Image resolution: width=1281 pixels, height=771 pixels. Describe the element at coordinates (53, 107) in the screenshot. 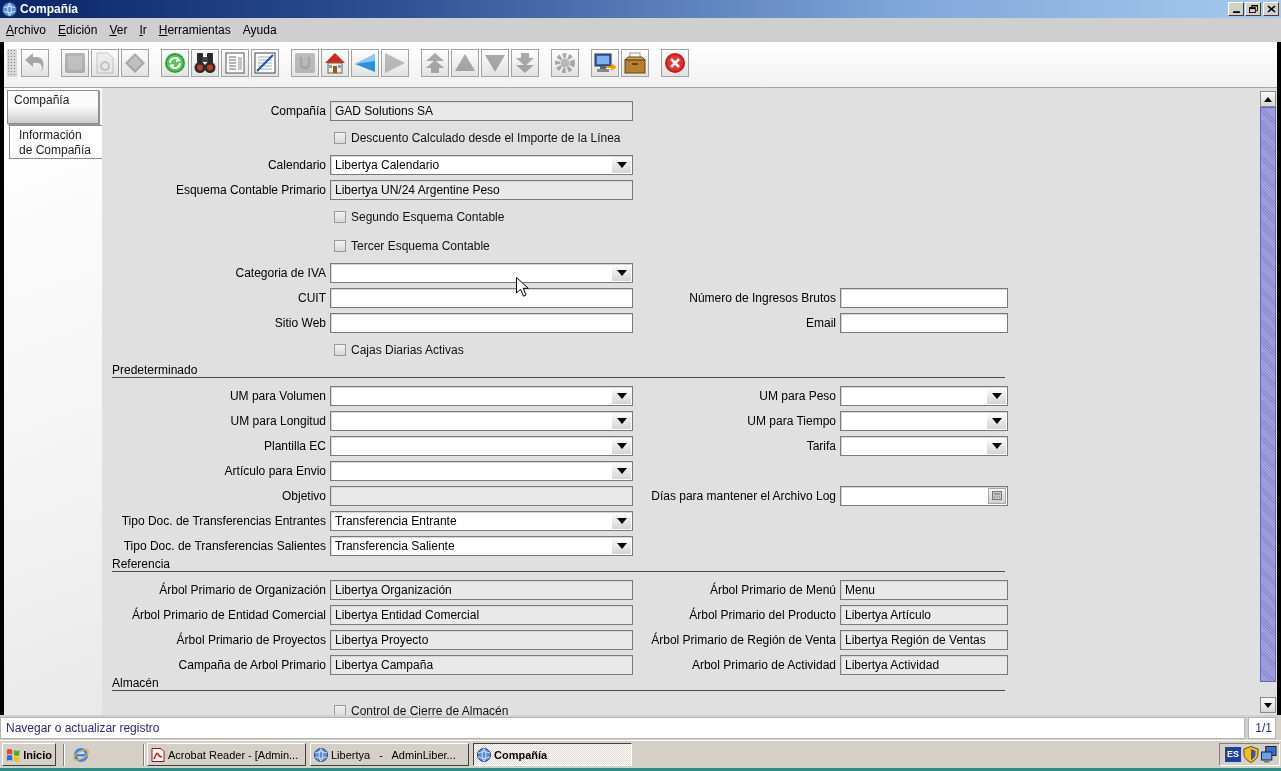

I see `tab: Compañía` at that location.